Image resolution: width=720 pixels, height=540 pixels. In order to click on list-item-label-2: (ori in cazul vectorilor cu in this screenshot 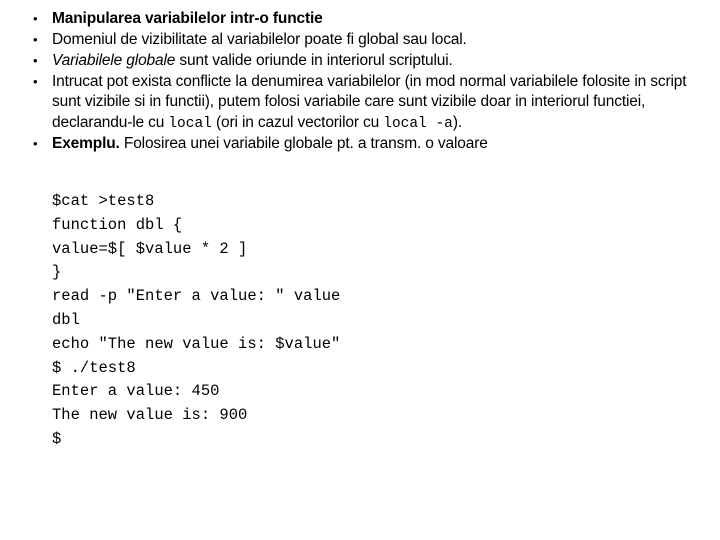, I will do `click(297, 122)`.